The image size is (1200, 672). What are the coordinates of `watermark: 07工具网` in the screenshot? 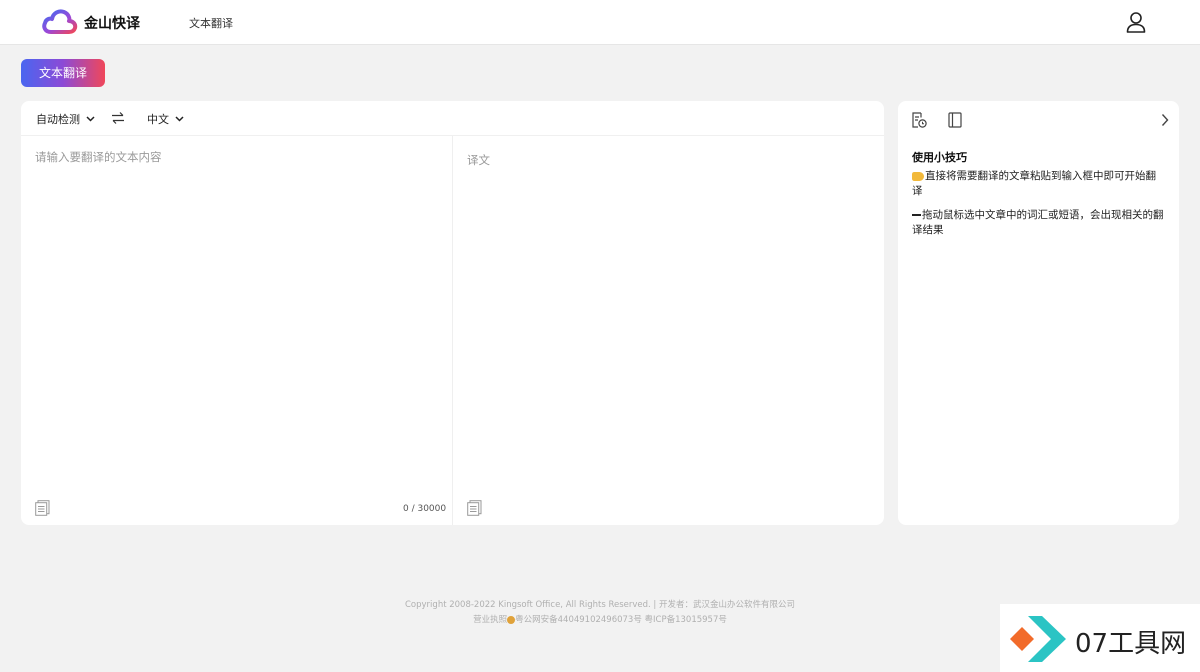 It's located at (1100, 638).